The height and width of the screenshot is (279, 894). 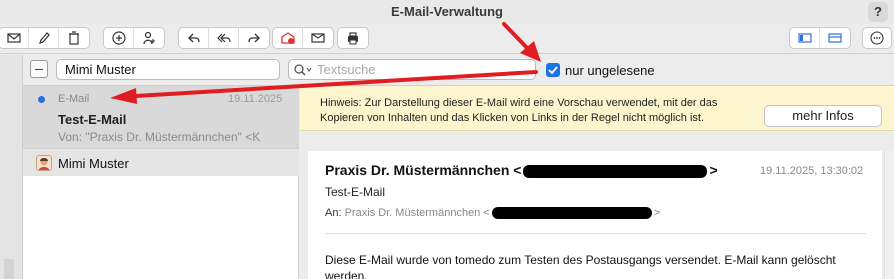 I want to click on mail-date: 19.11.2025, 13:30:02, so click(x=812, y=171).